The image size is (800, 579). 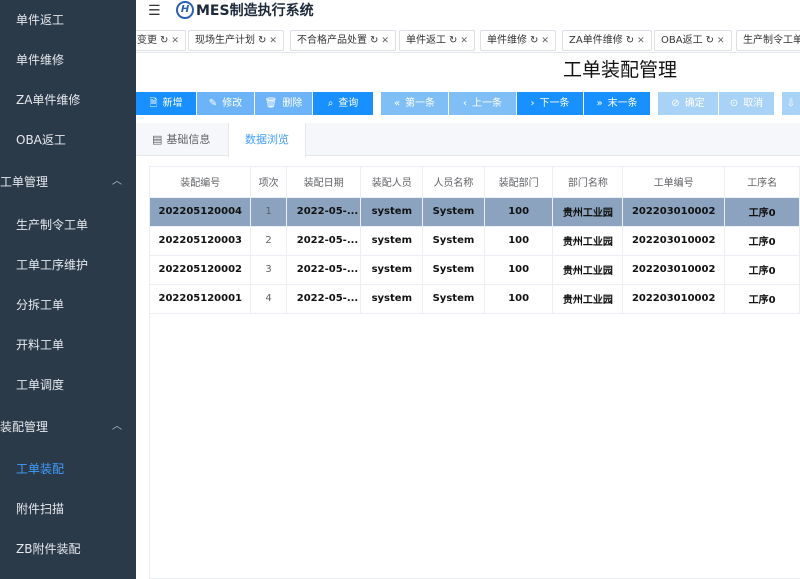 I want to click on sidebar-item-attachment-scan: 附件扫描, so click(x=68, y=509).